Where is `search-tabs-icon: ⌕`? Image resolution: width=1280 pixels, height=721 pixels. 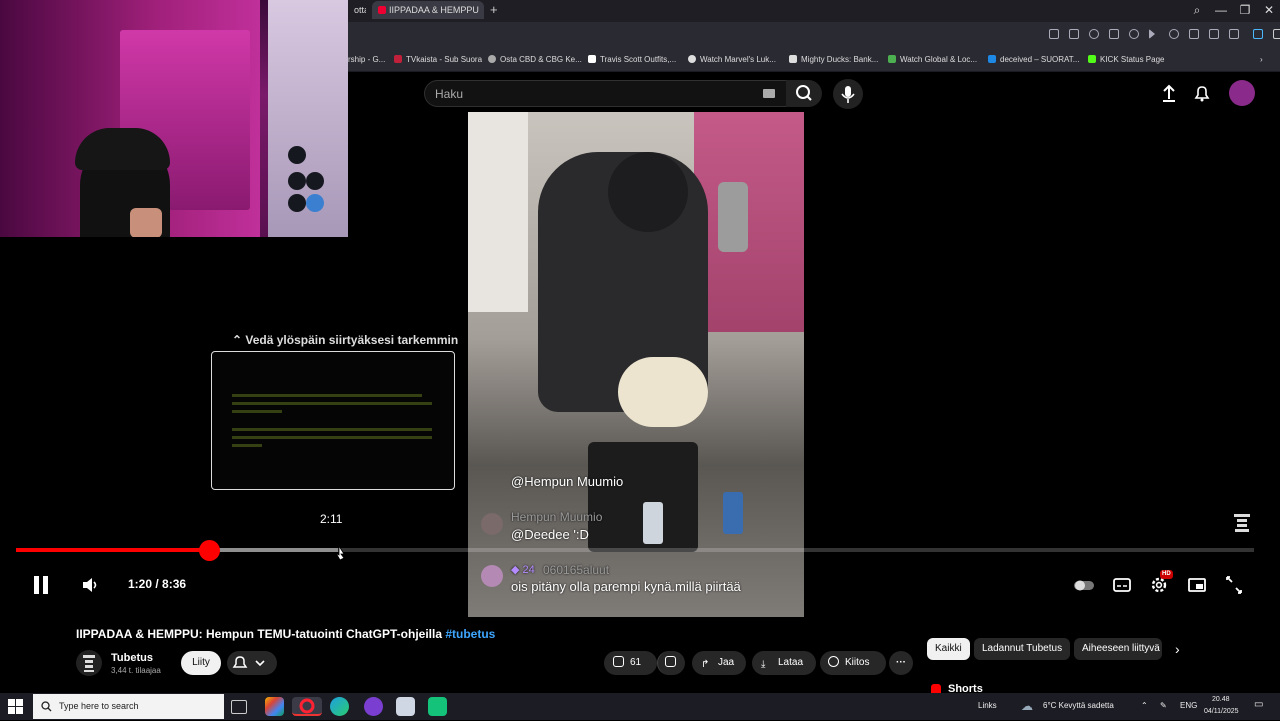 search-tabs-icon: ⌕ is located at coordinates (1197, 10).